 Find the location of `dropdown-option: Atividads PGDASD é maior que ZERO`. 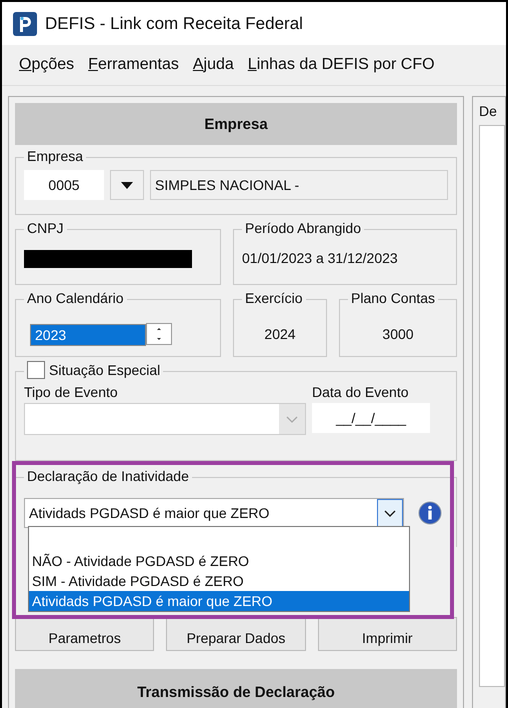

dropdown-option: Atividads PGDASD é maior que ZERO is located at coordinates (219, 601).